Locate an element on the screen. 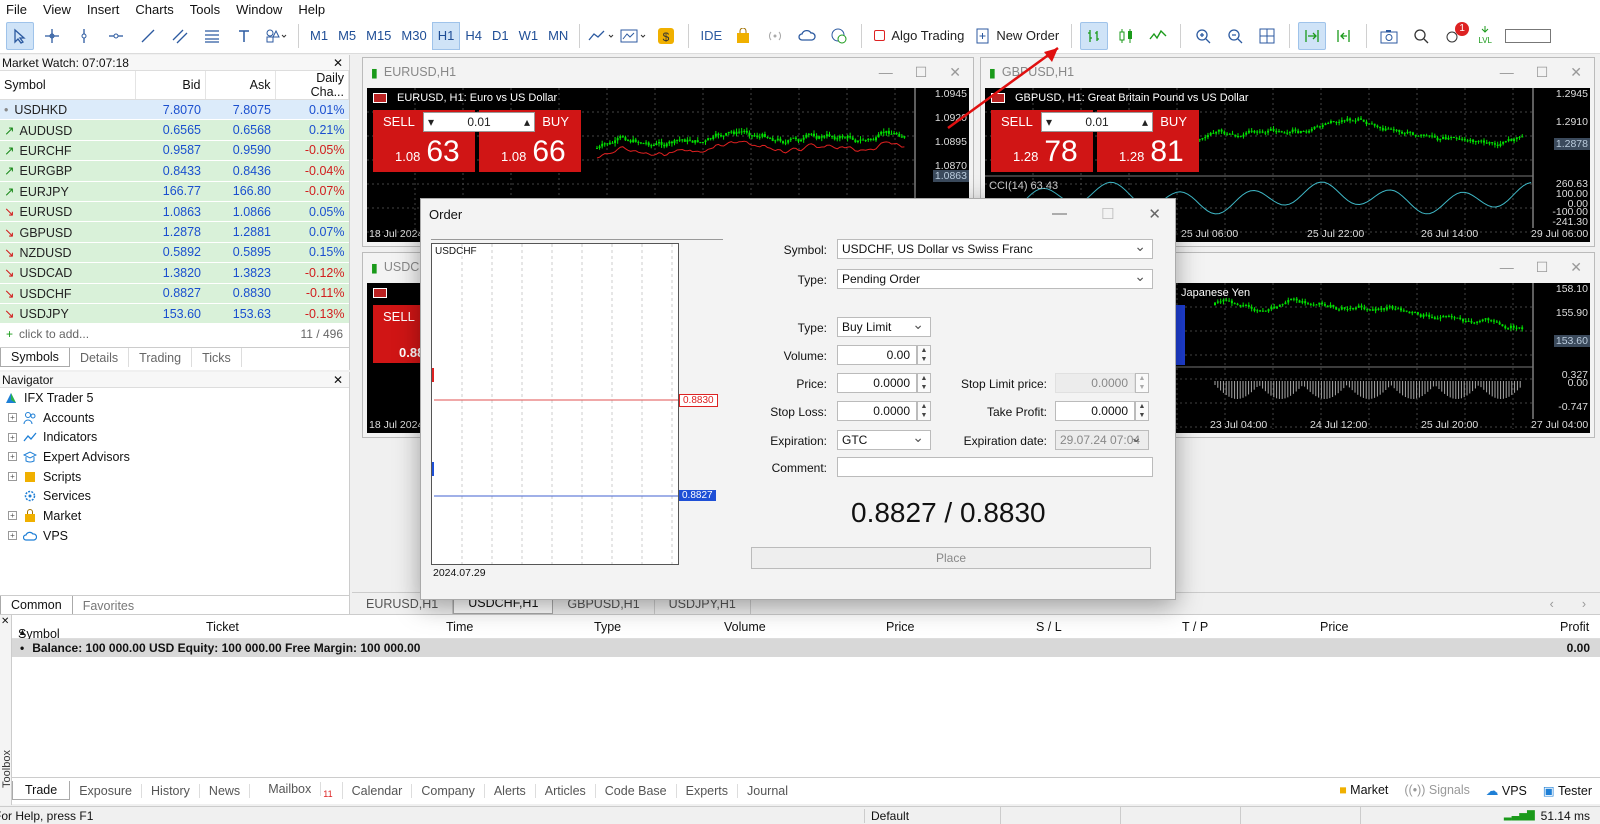 Image resolution: width=1600 pixels, height=824 pixels. tab-mailbox: Mailbox 11 is located at coordinates (296, 790).